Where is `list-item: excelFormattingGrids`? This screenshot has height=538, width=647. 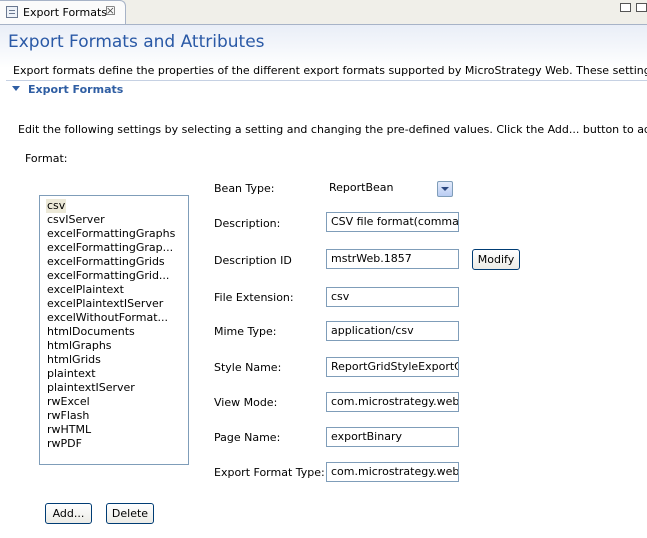 list-item: excelFormattingGrids is located at coordinates (106, 262).